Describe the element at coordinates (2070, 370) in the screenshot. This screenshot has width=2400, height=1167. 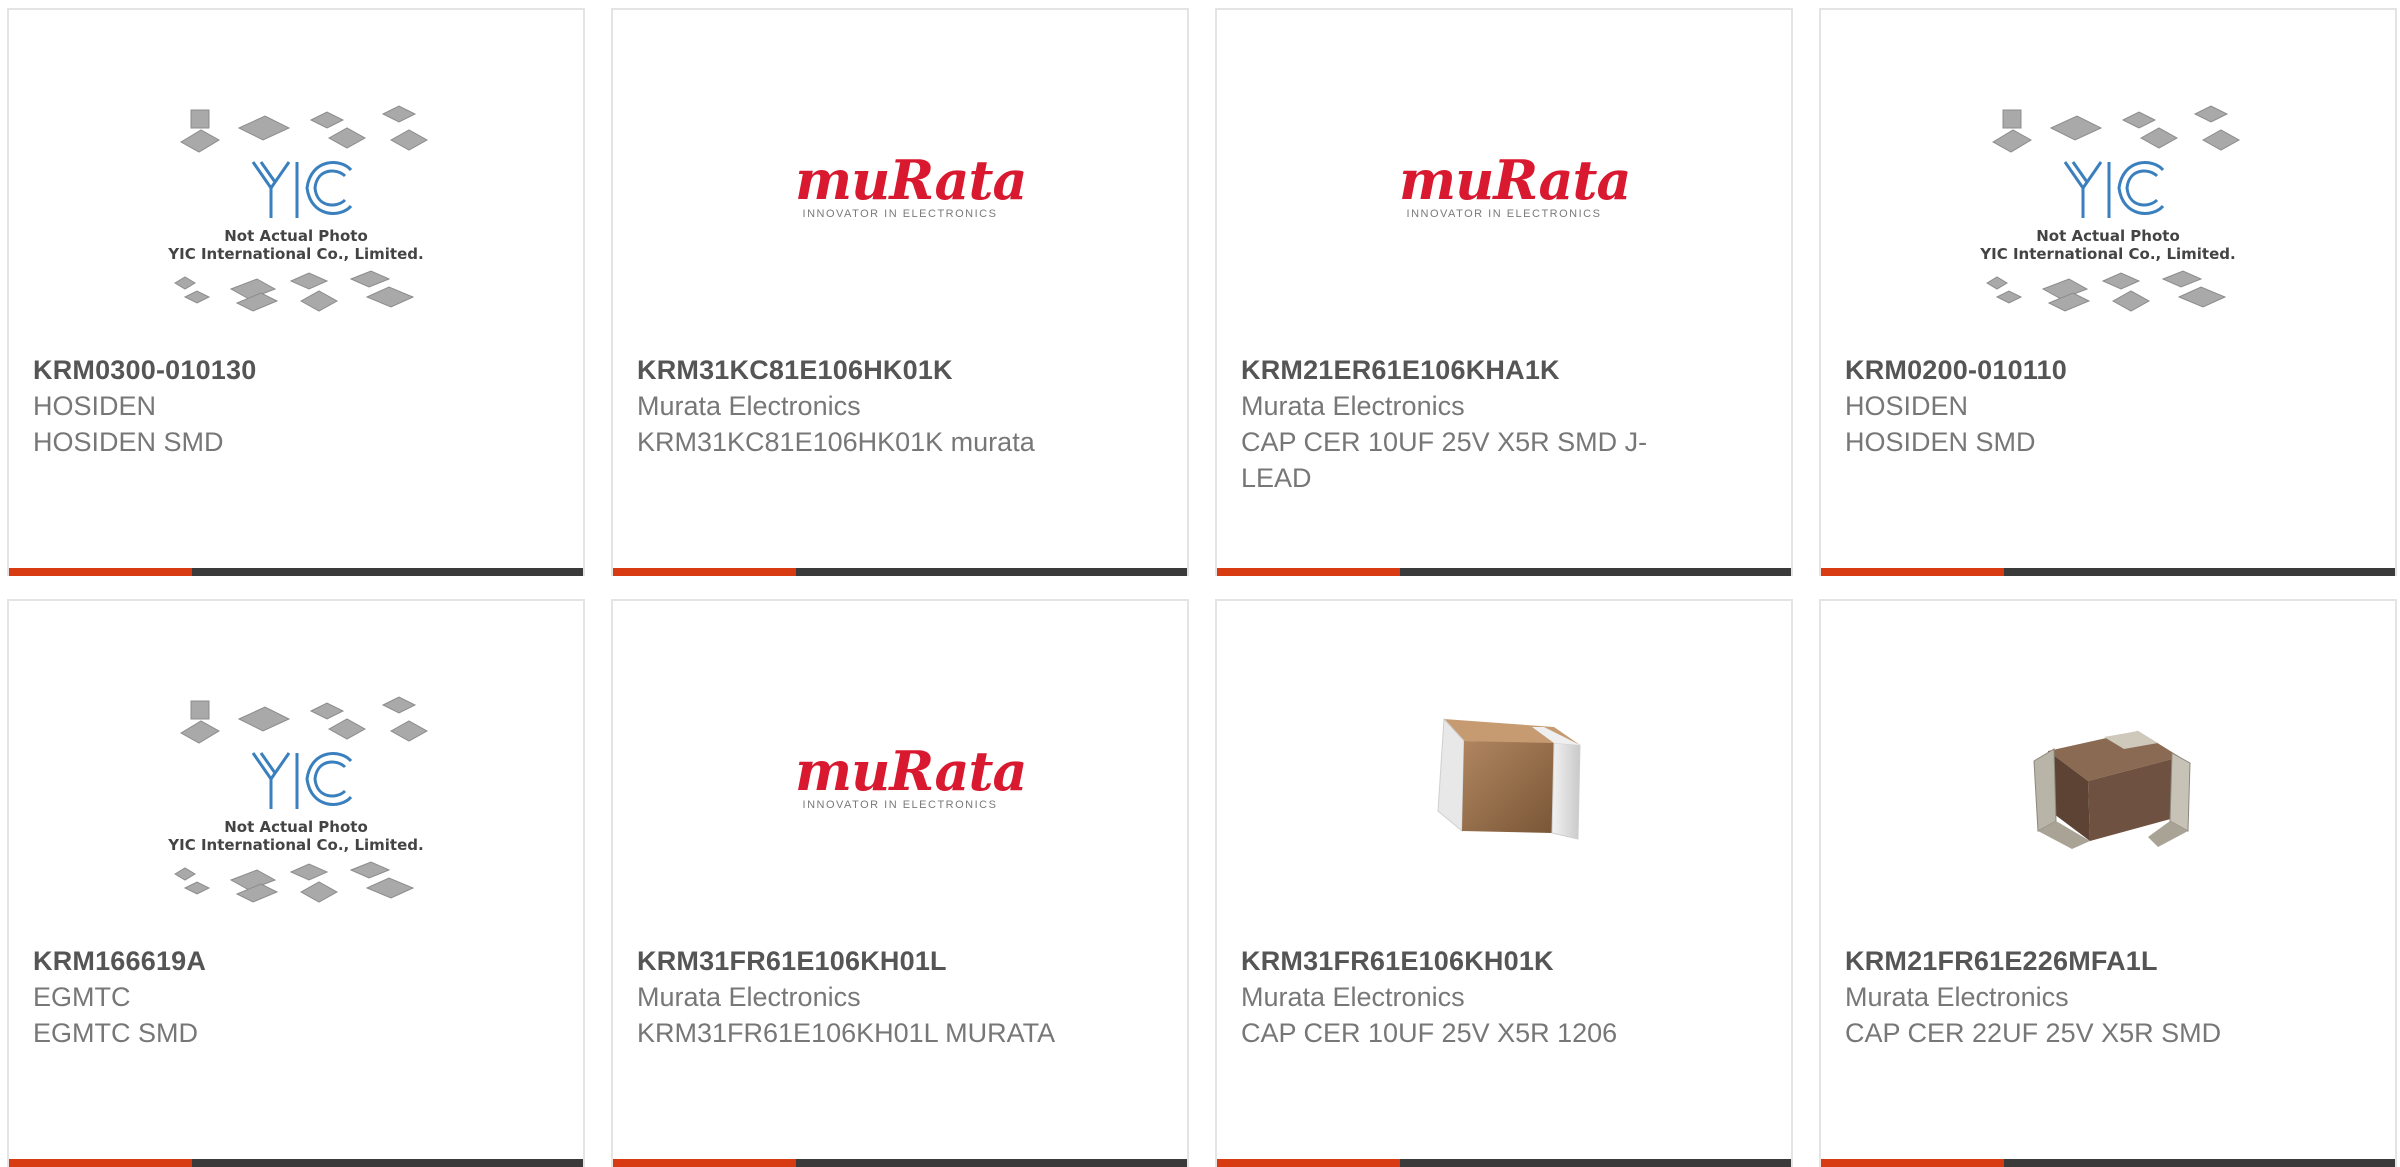
I see `part-number-link: KRM0200-010110` at that location.